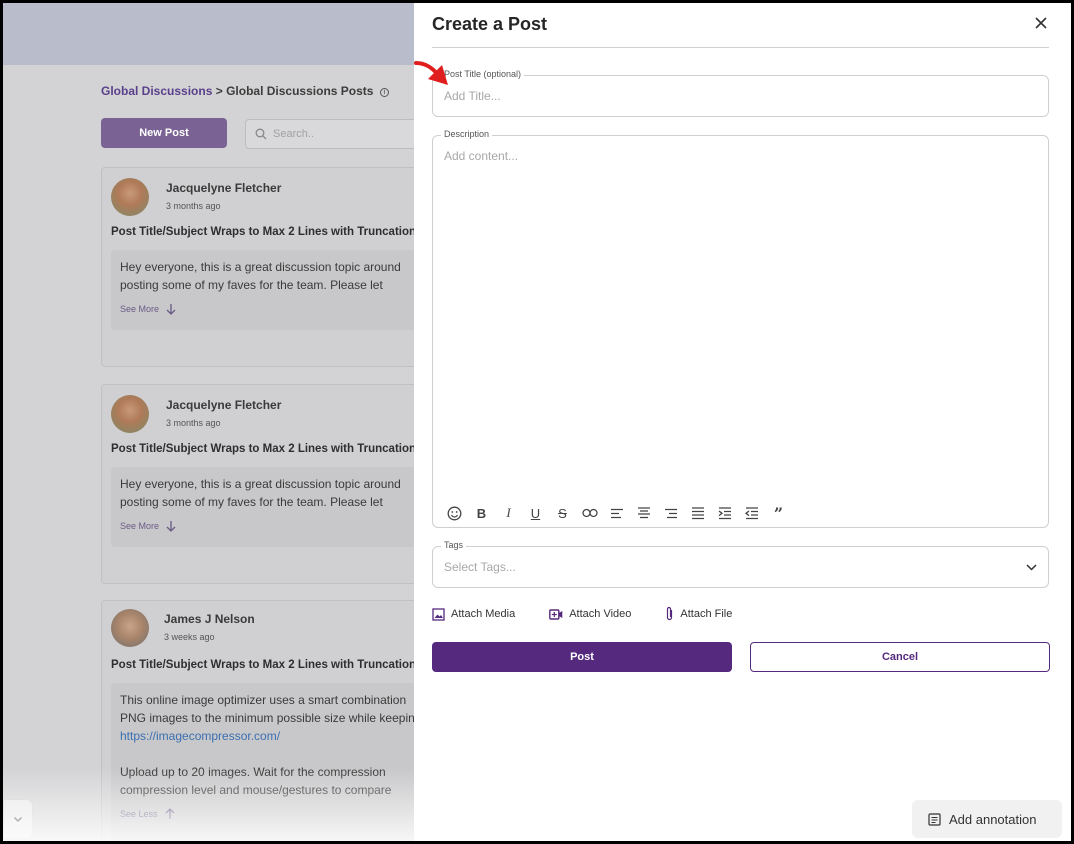  Describe the element at coordinates (900, 657) in the screenshot. I see `cancel-button: Cancel` at that location.